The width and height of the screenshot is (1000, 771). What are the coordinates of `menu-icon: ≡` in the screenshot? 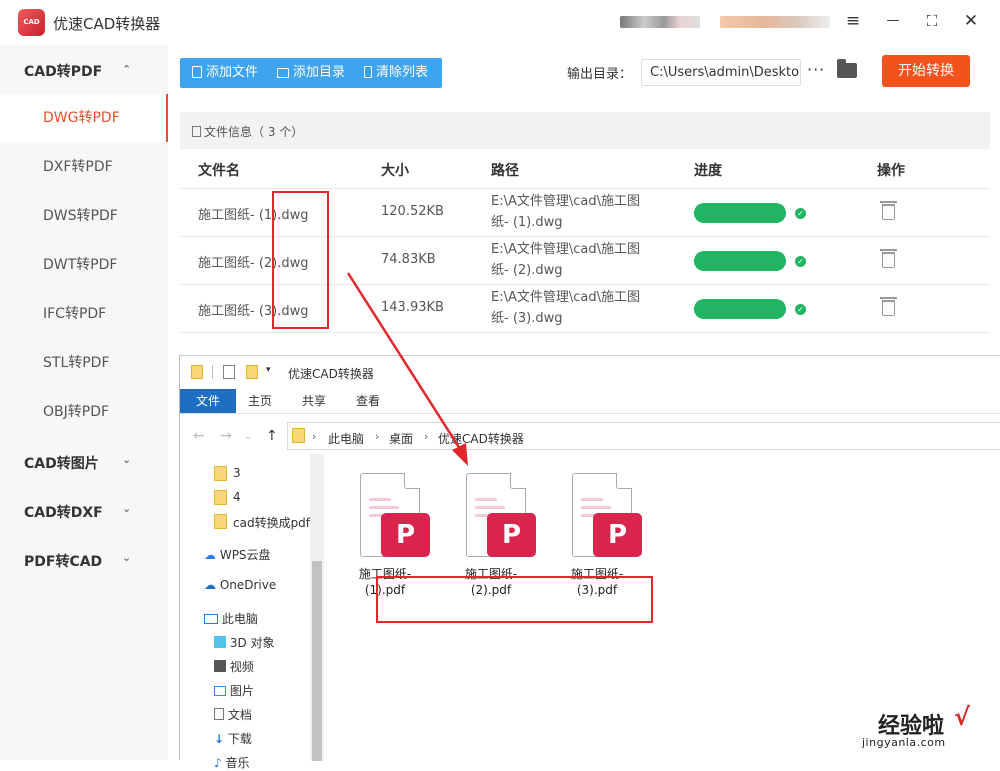 It's located at (853, 21).